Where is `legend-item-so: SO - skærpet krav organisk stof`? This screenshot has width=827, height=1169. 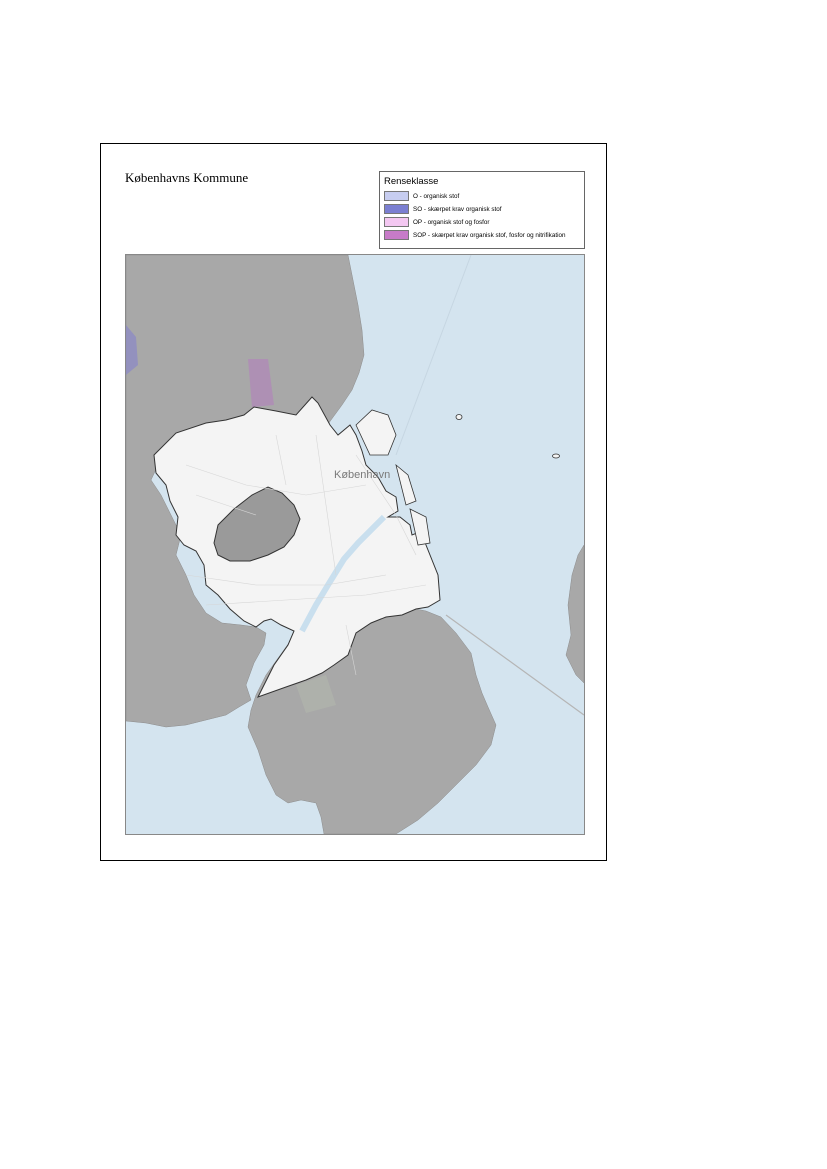 legend-item-so: SO - skærpet krav organisk stof is located at coordinates (443, 209).